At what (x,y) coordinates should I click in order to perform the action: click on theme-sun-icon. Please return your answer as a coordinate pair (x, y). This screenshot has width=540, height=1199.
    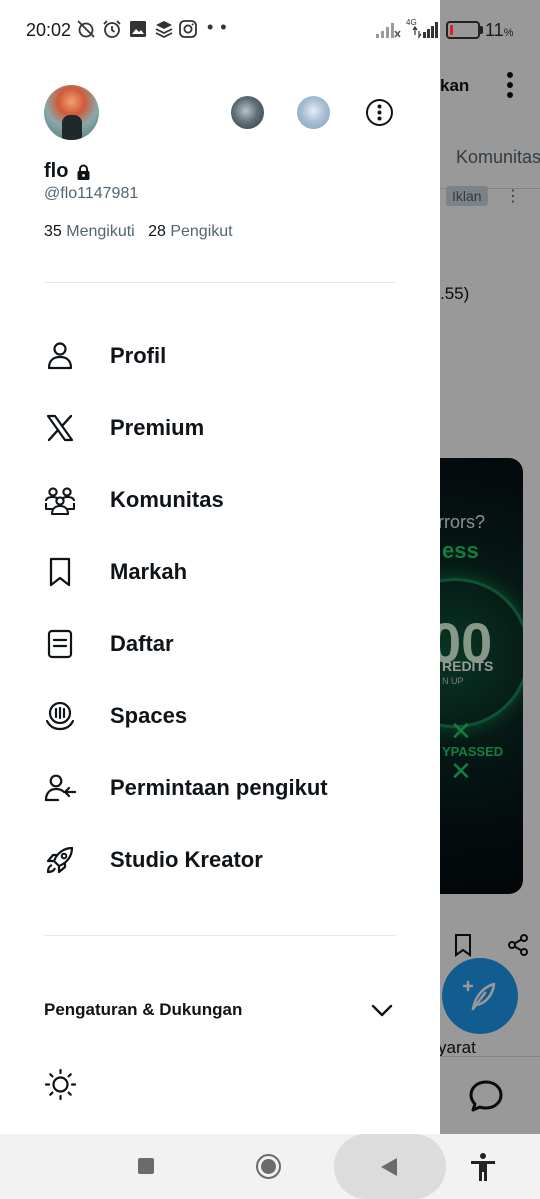
    Looking at the image, I should click on (60, 1084).